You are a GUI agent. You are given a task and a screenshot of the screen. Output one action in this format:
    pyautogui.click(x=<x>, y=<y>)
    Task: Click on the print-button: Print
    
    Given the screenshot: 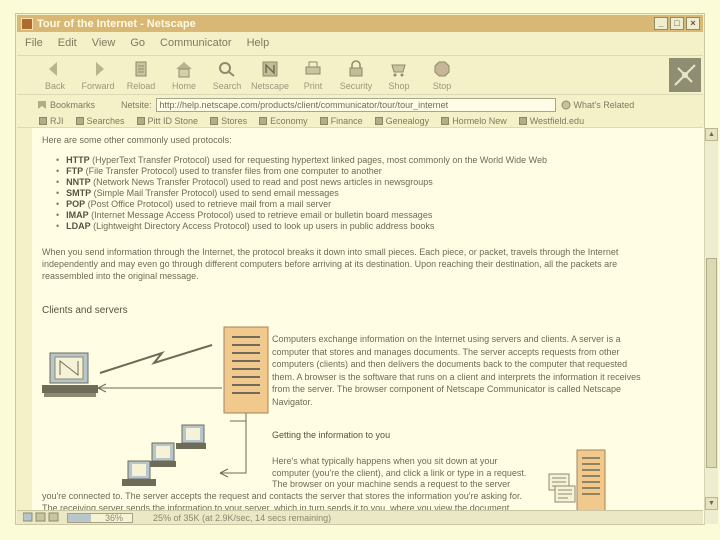 What is the action you would take?
    pyautogui.click(x=313, y=77)
    